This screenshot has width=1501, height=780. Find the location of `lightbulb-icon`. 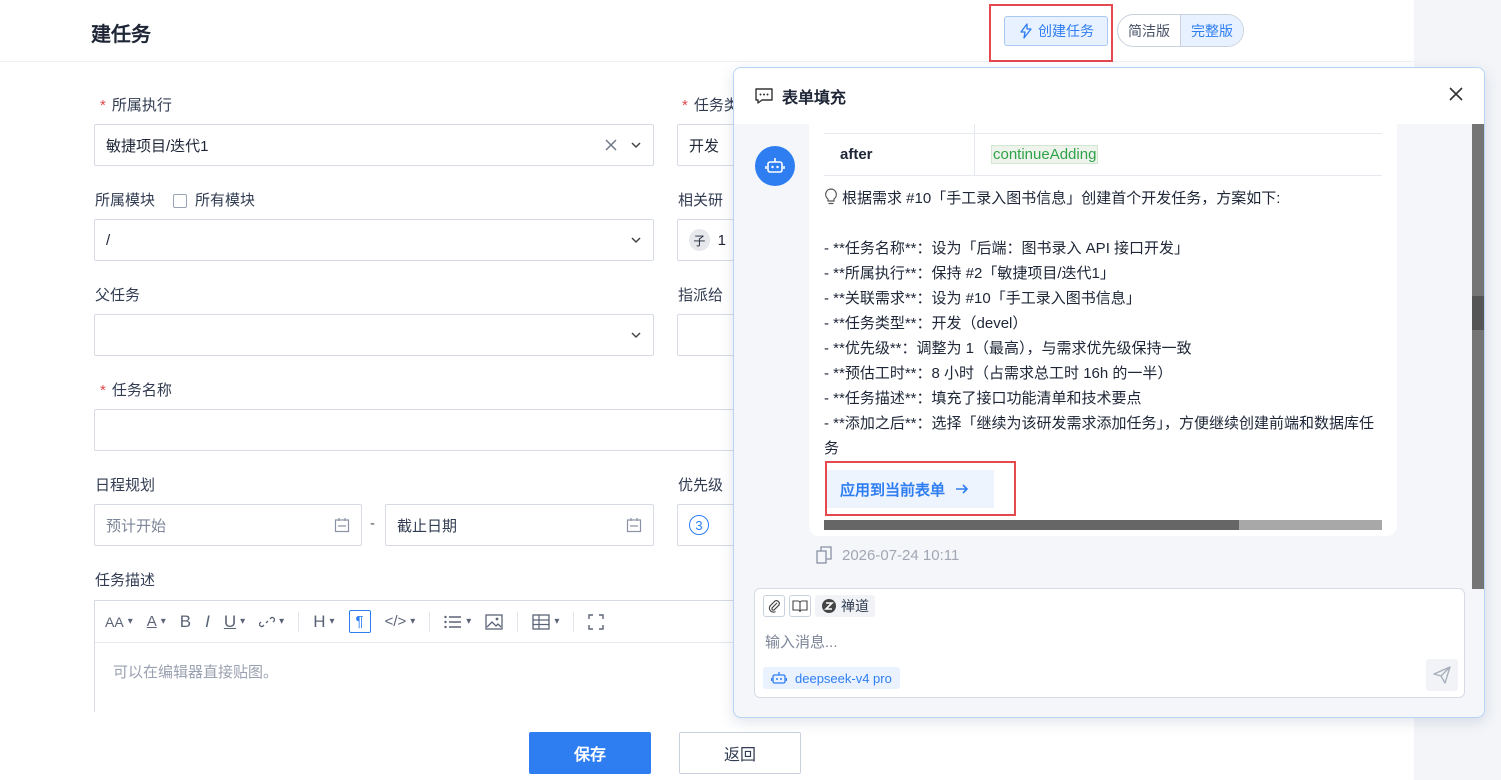

lightbulb-icon is located at coordinates (831, 196).